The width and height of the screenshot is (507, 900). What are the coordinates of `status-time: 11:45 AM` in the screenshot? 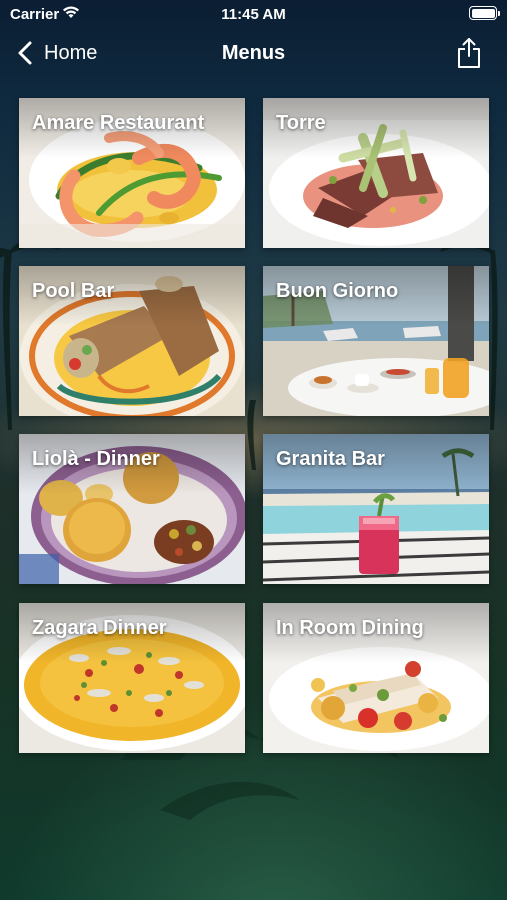 It's located at (253, 14).